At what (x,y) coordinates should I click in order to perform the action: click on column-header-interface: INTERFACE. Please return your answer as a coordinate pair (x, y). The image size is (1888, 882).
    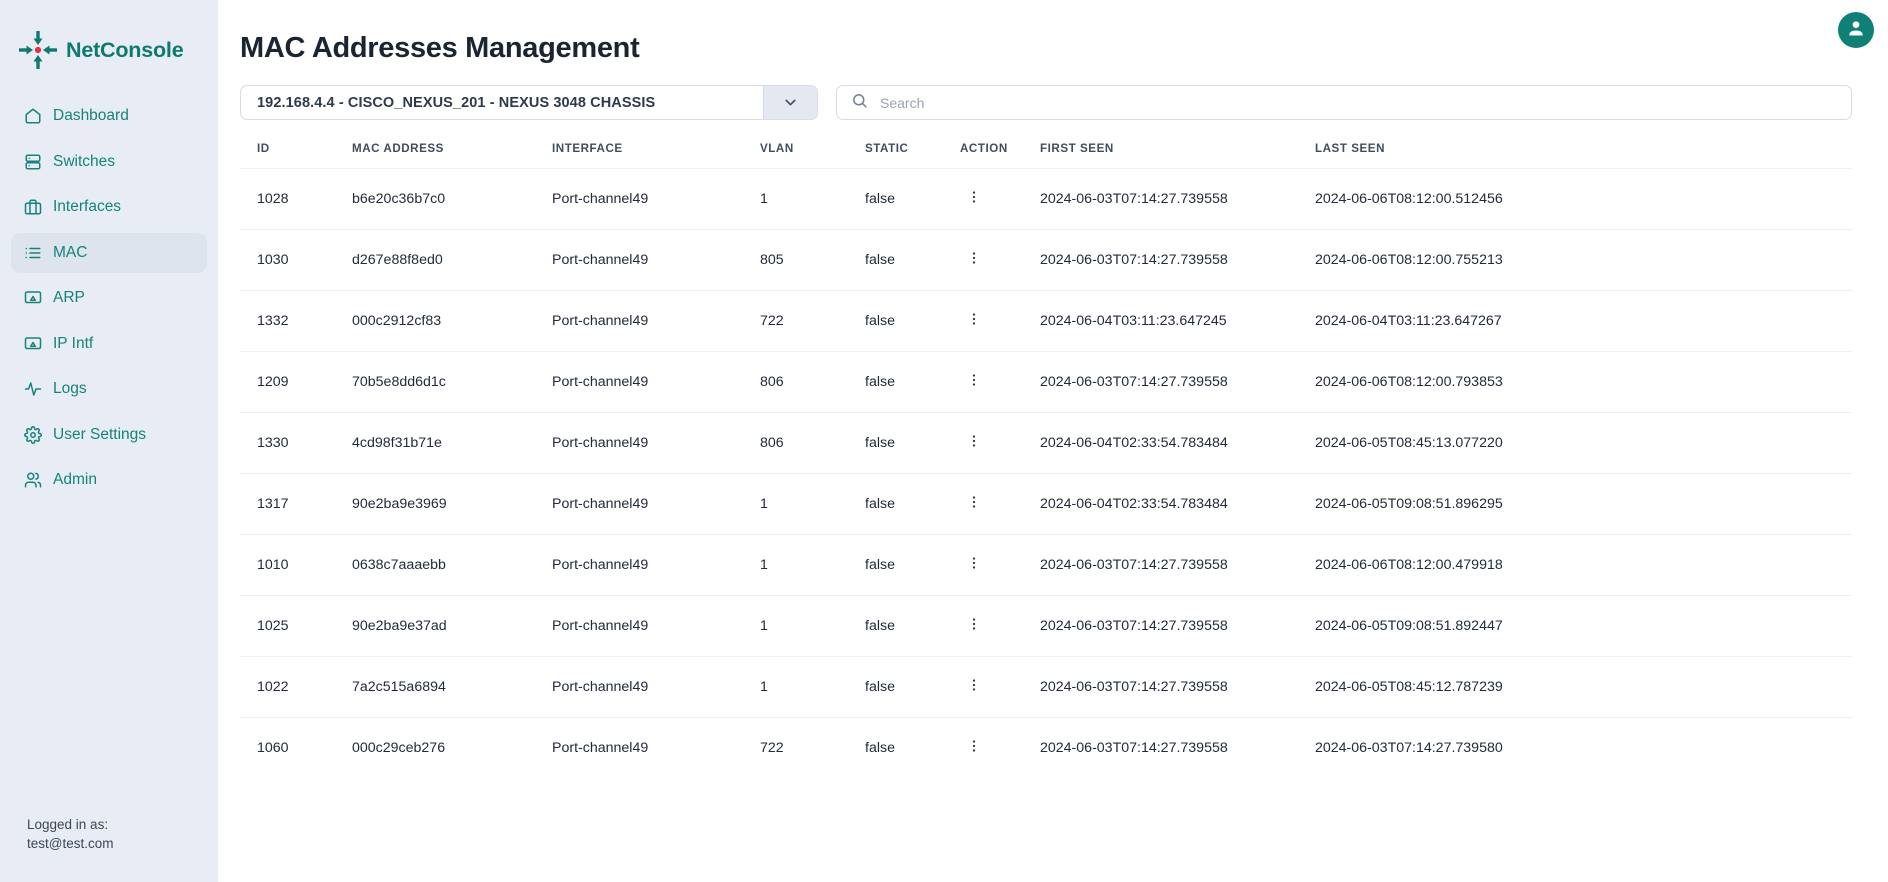
    Looking at the image, I should click on (656, 155).